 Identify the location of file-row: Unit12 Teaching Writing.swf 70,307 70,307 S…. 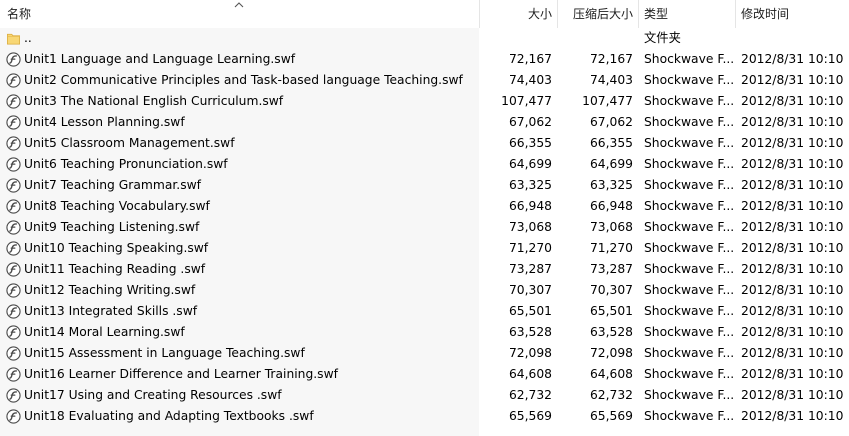
(424, 290).